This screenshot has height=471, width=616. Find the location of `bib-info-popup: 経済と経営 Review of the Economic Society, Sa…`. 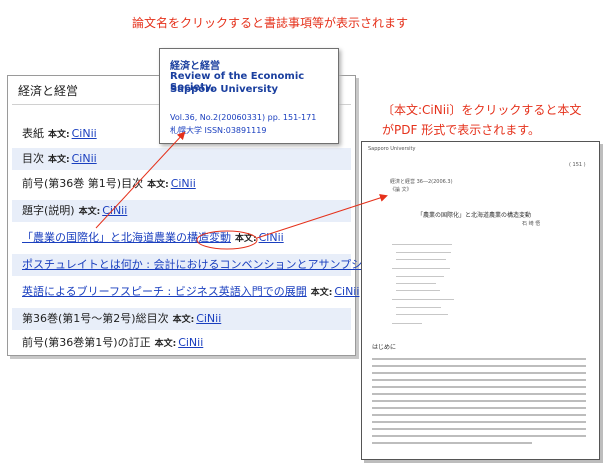

bib-info-popup: 経済と経営 Review of the Economic Society, Sa… is located at coordinates (249, 96).